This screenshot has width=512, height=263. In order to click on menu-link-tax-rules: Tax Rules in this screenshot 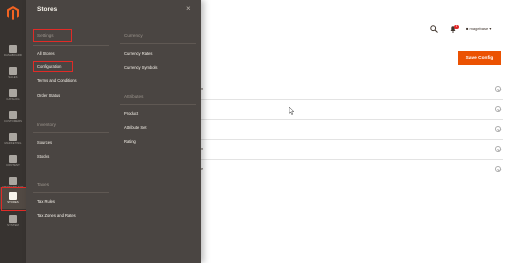, I will do `click(46, 201)`.